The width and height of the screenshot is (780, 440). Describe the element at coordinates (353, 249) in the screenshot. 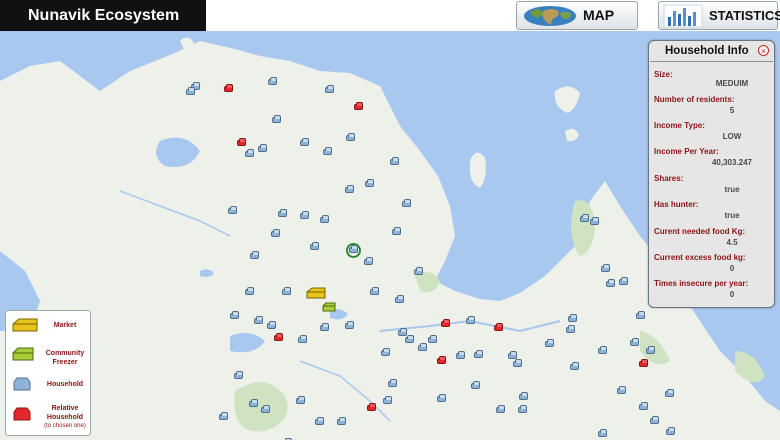

I see `selected-household-marker` at that location.